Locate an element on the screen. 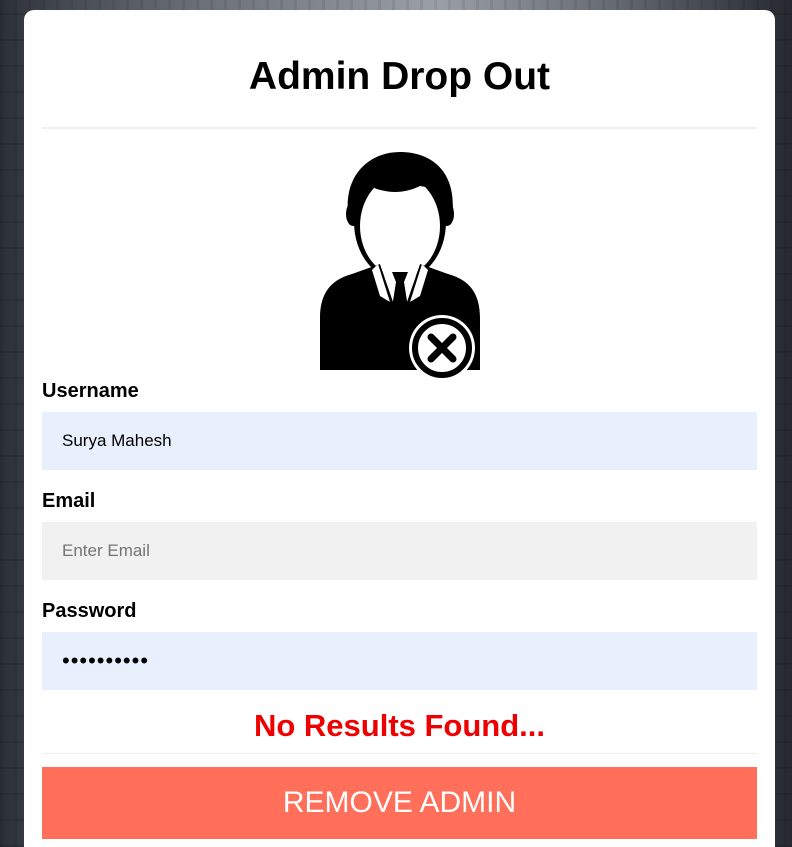 This screenshot has height=847, width=792. password-input is located at coordinates (399, 661).